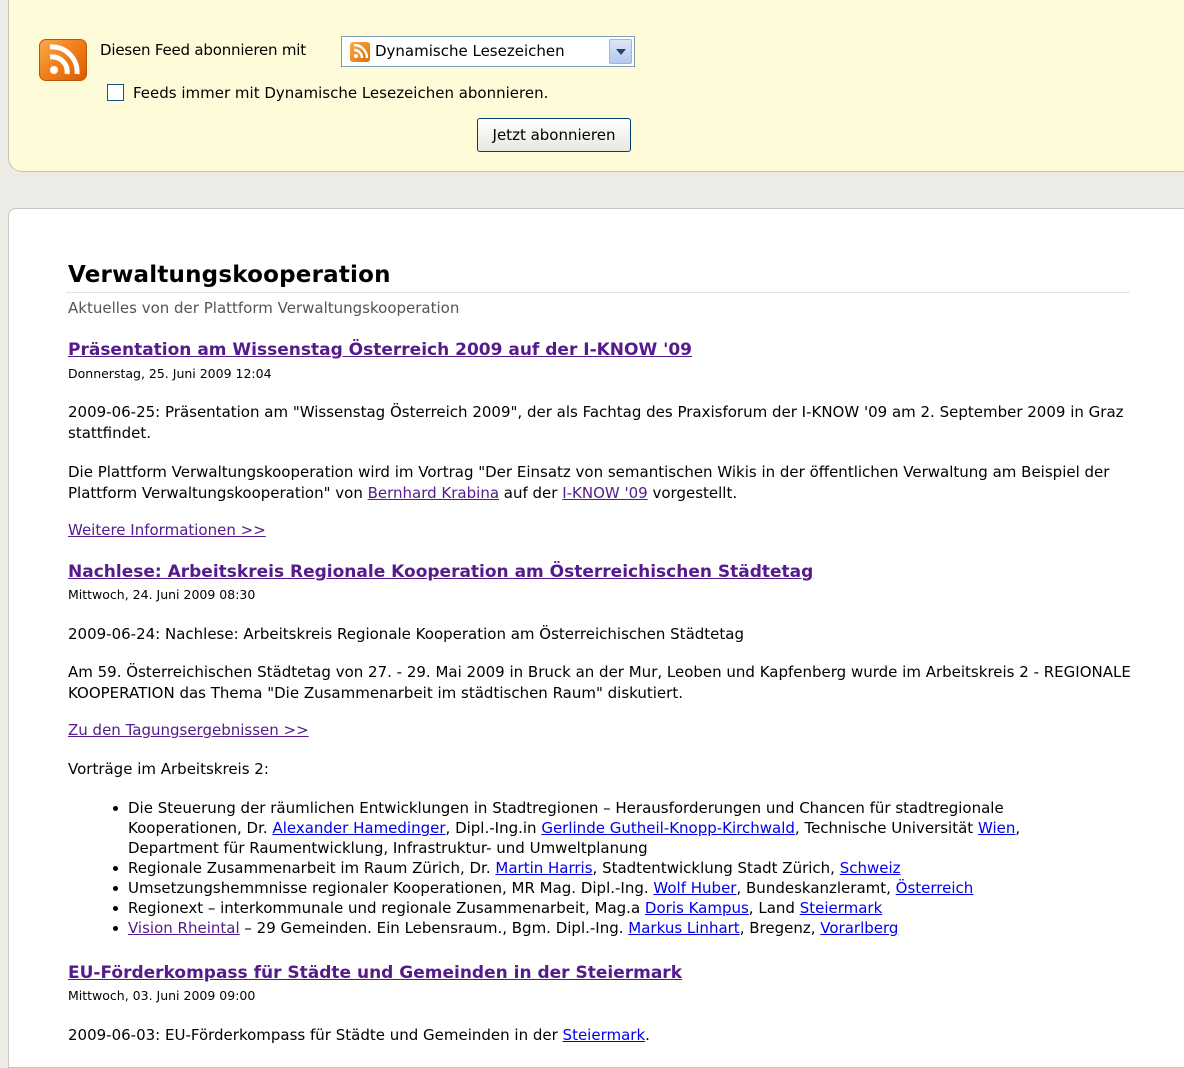  What do you see at coordinates (870, 868) in the screenshot?
I see `place-link: Schweiz` at bounding box center [870, 868].